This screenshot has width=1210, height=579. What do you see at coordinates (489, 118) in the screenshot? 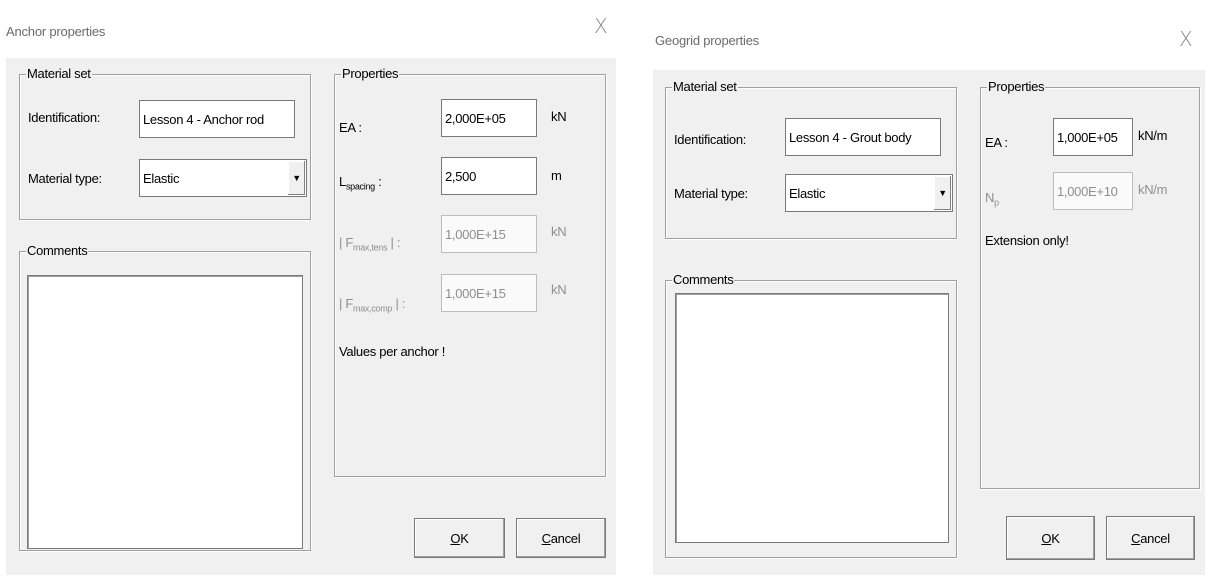
I see `ea-input: 2,000E+05` at bounding box center [489, 118].